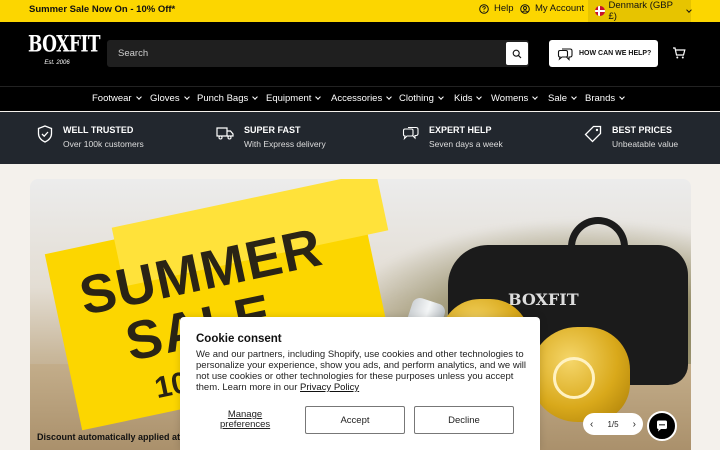 This screenshot has height=450, width=720. What do you see at coordinates (593, 134) in the screenshot?
I see `price-tag-icon` at bounding box center [593, 134].